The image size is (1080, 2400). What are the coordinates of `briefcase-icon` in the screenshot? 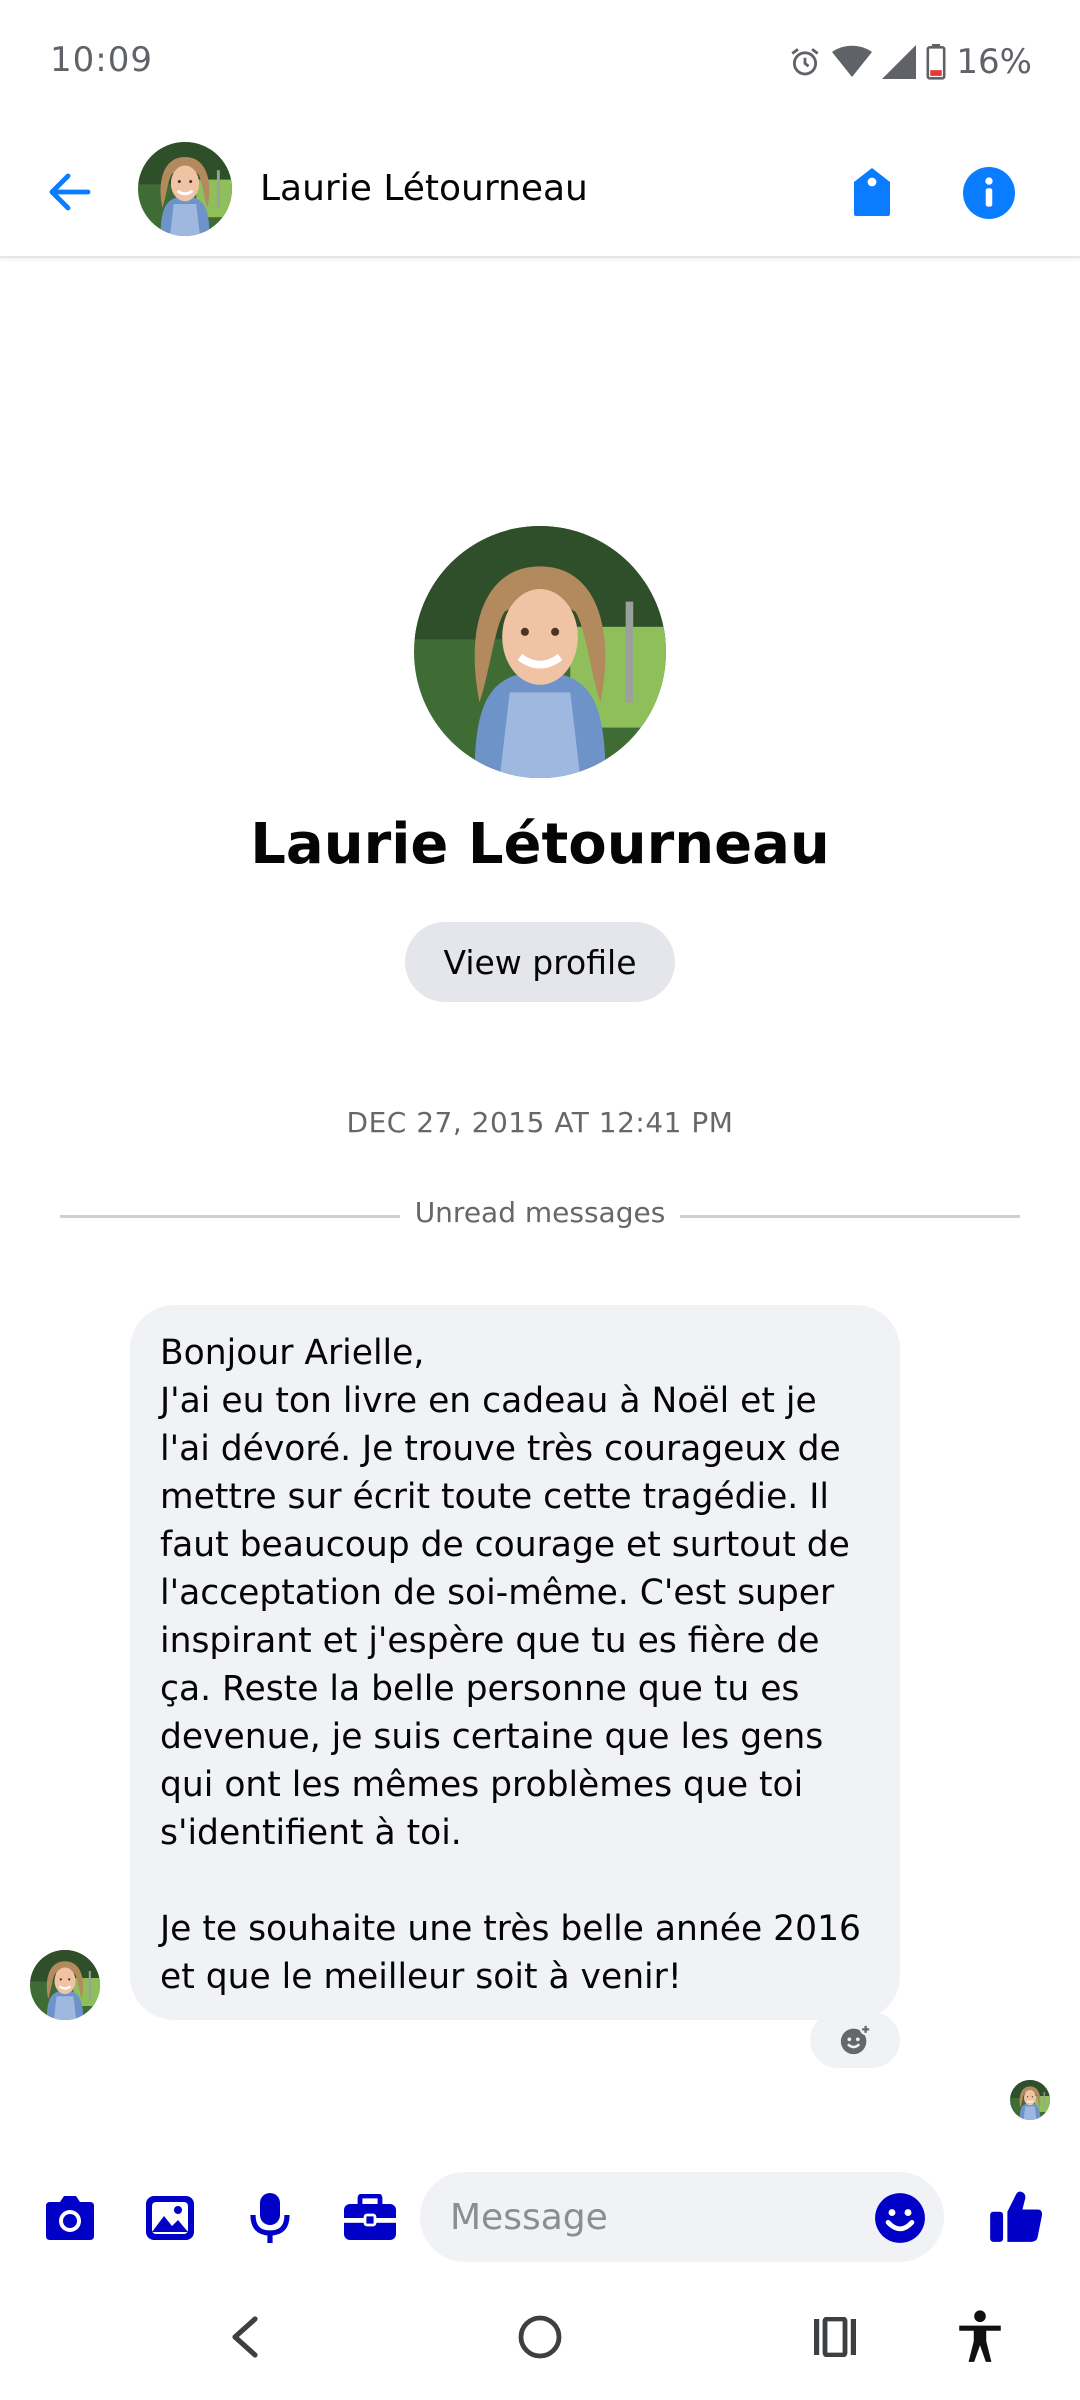 It's located at (370, 2217).